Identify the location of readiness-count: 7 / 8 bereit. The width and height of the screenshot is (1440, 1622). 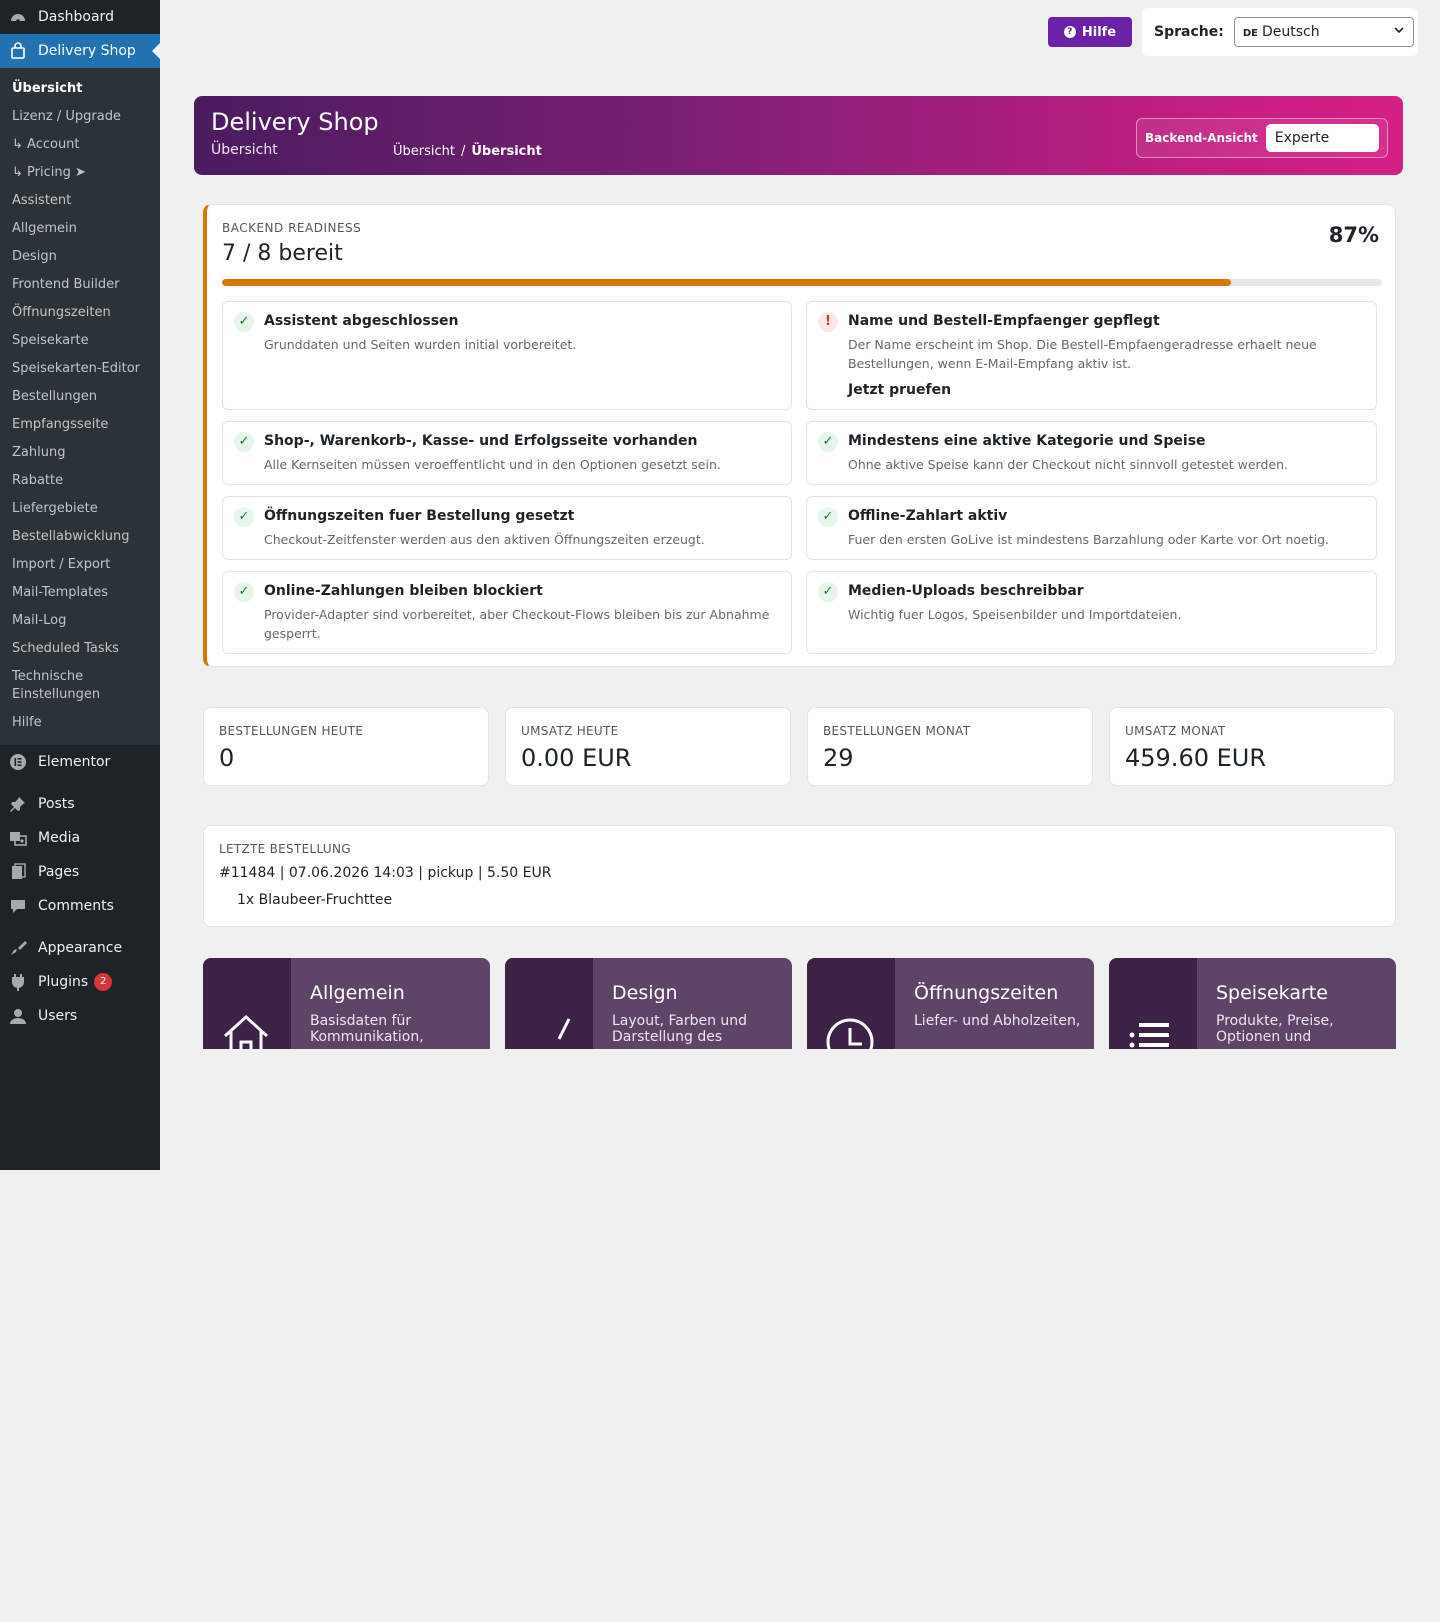
(282, 253).